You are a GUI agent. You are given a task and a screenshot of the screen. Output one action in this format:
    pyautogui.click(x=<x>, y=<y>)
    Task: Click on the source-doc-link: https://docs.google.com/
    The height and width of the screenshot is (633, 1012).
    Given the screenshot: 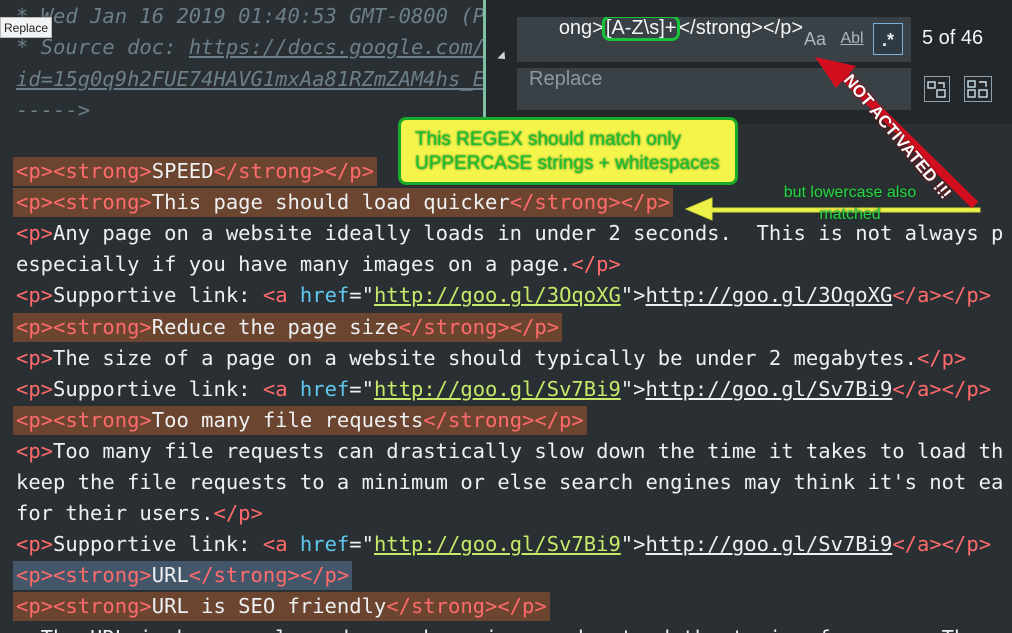 What is the action you would take?
    pyautogui.click(x=337, y=47)
    